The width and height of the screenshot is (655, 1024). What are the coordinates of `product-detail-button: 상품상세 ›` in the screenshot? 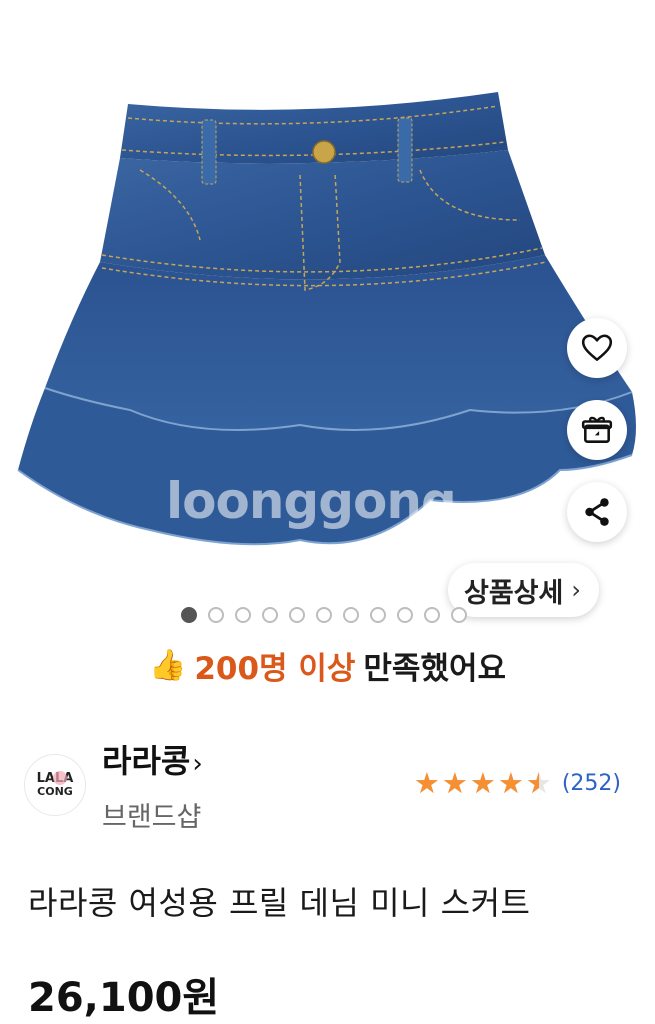 It's located at (523, 590).